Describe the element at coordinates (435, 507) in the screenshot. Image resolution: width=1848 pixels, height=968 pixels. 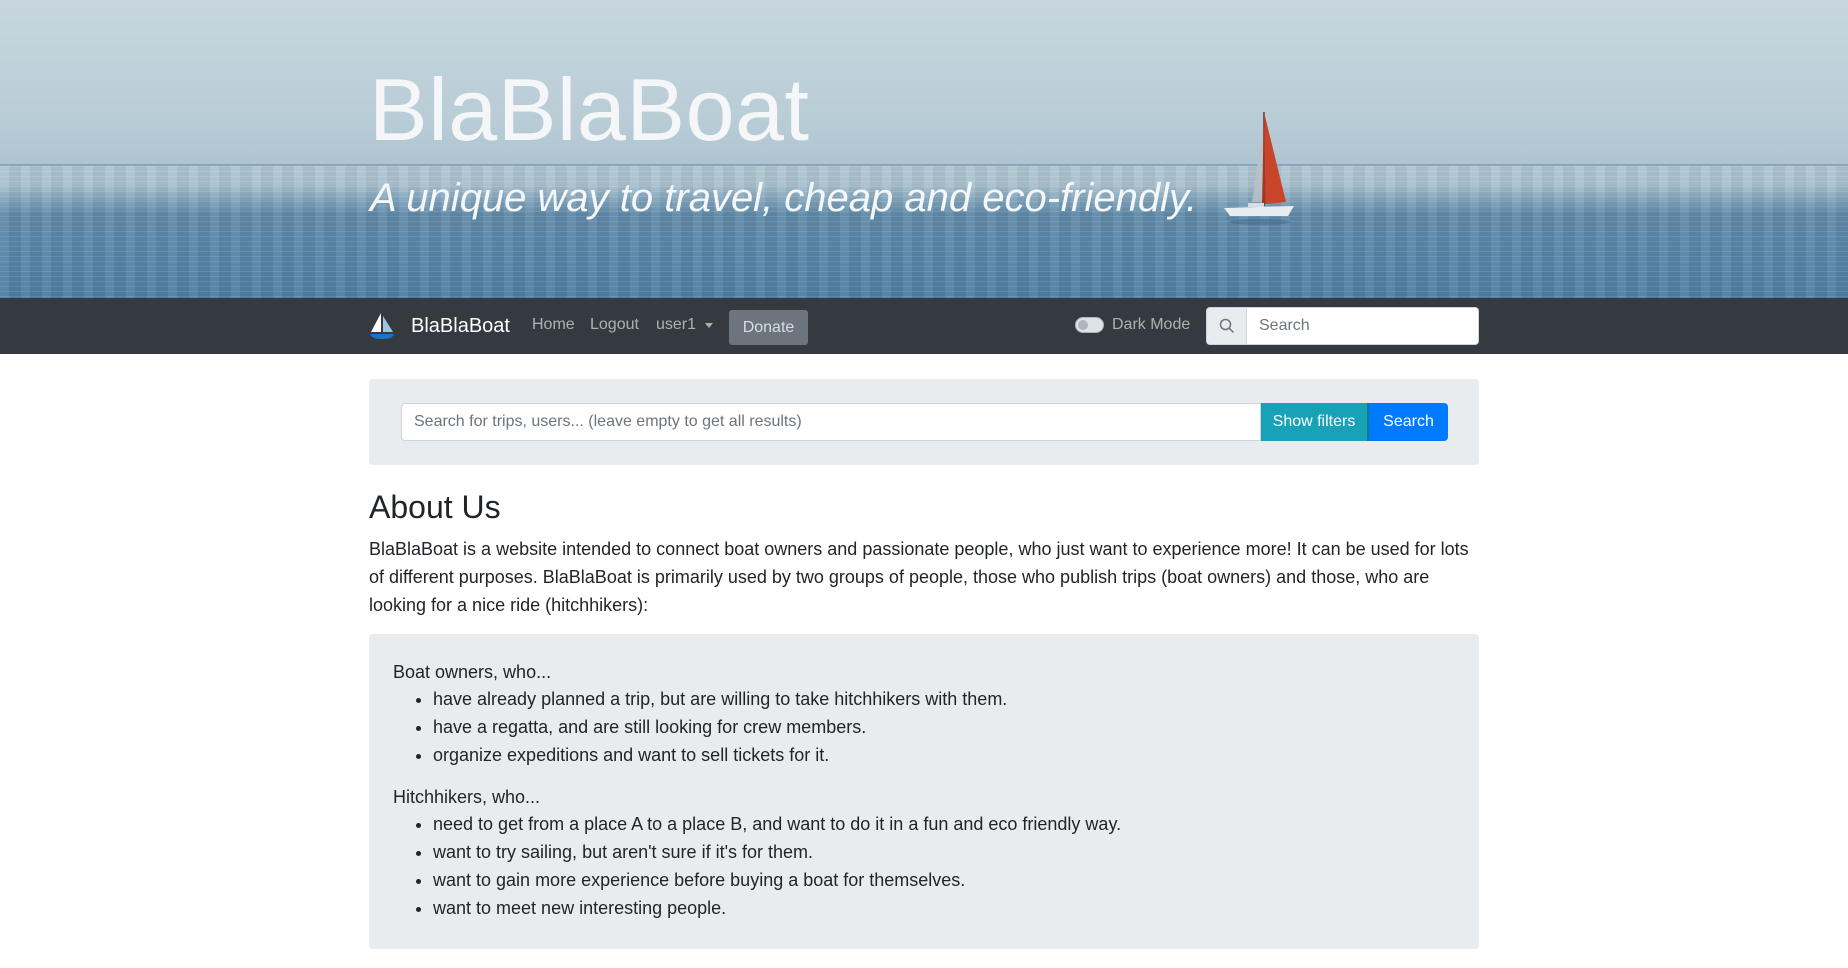
I see `about-title: About Us` at that location.